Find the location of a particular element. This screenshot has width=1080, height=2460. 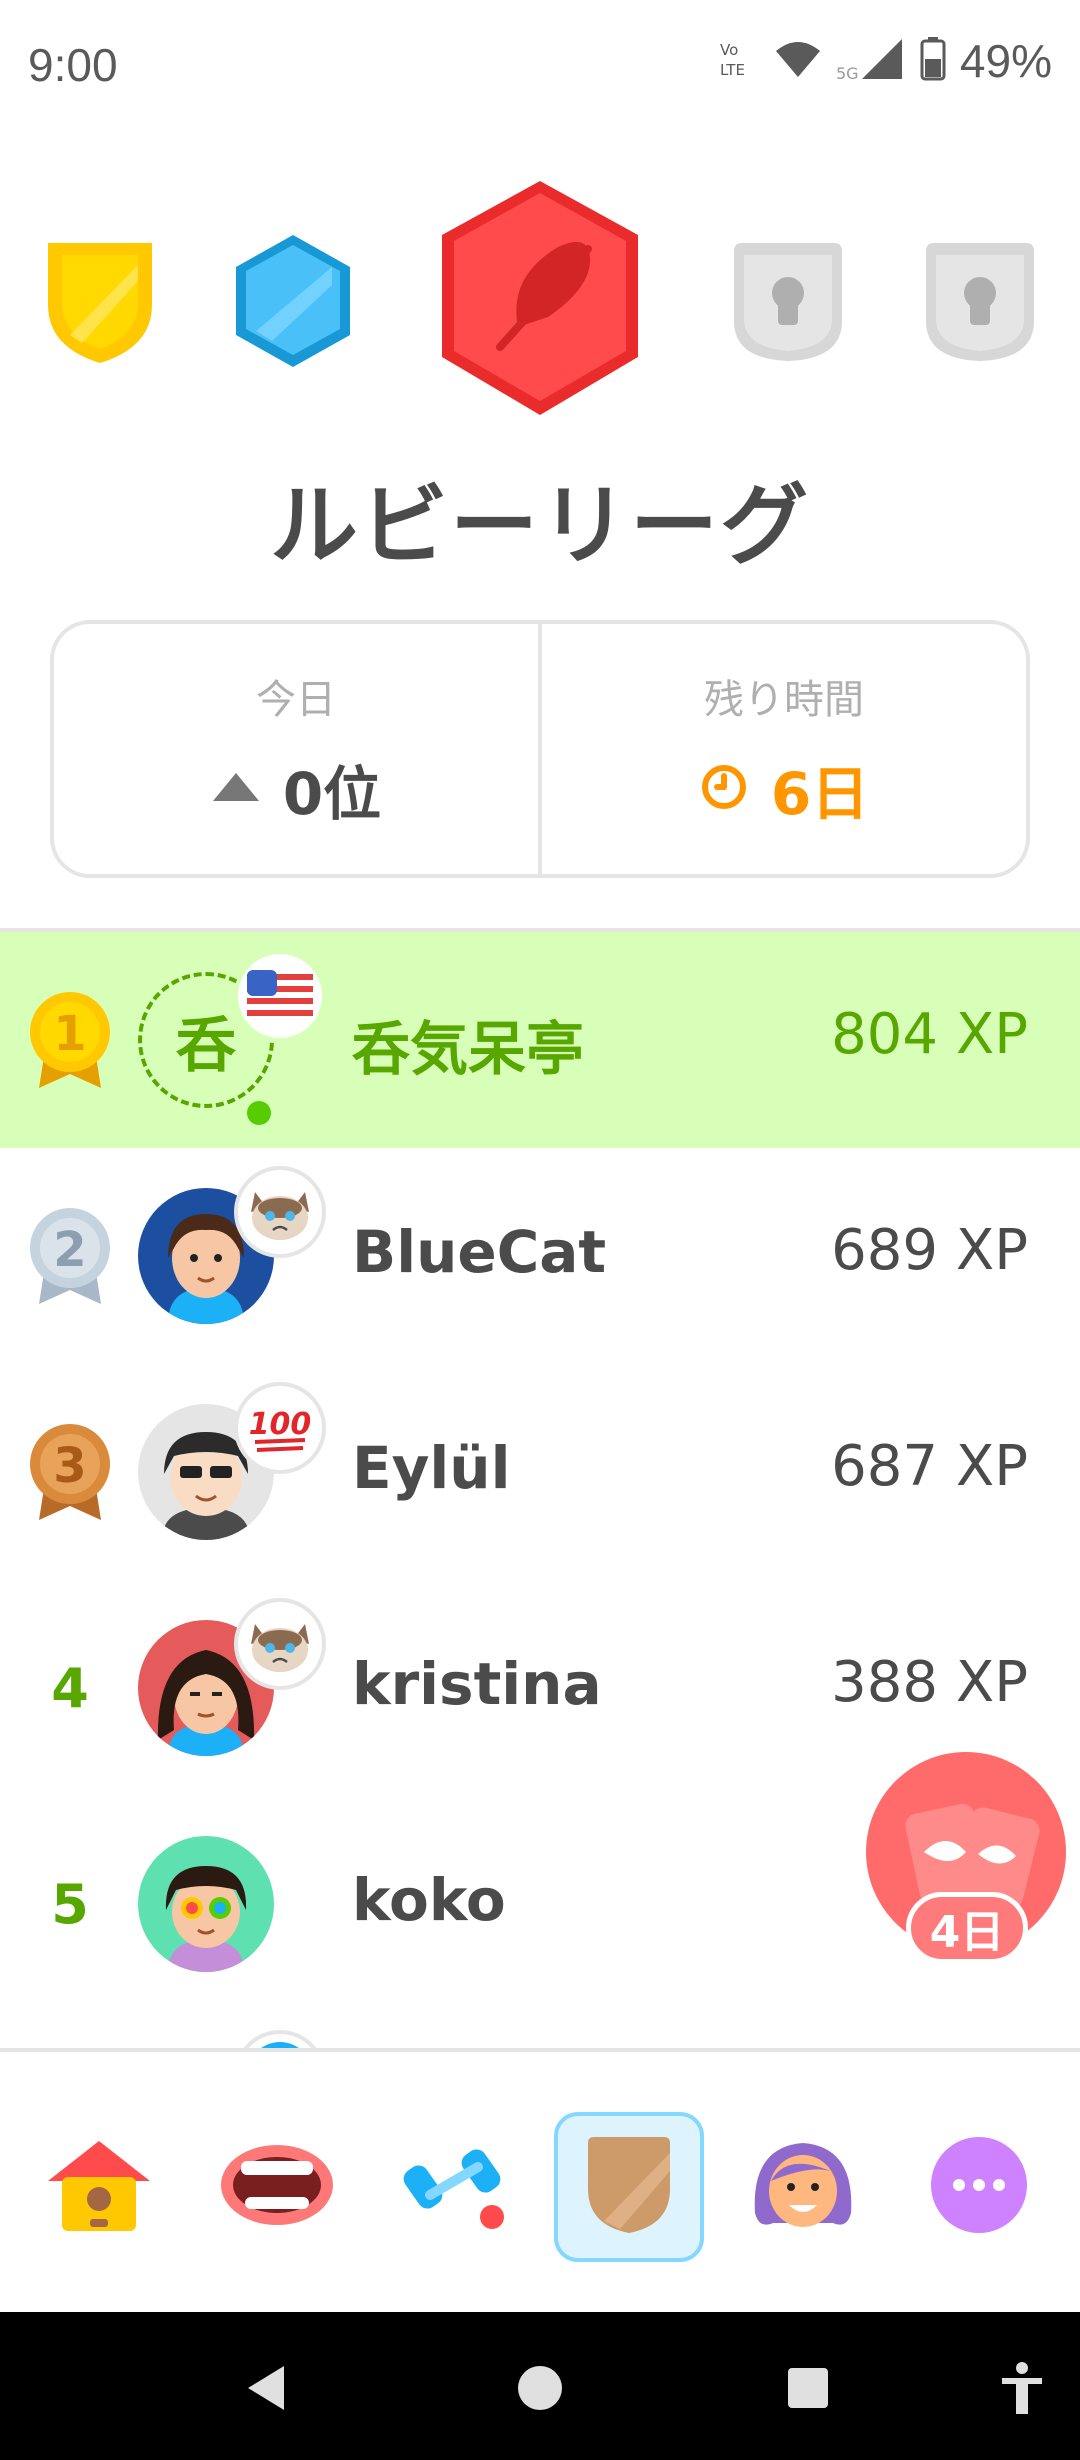

svg-text: 5G is located at coordinates (847, 72).